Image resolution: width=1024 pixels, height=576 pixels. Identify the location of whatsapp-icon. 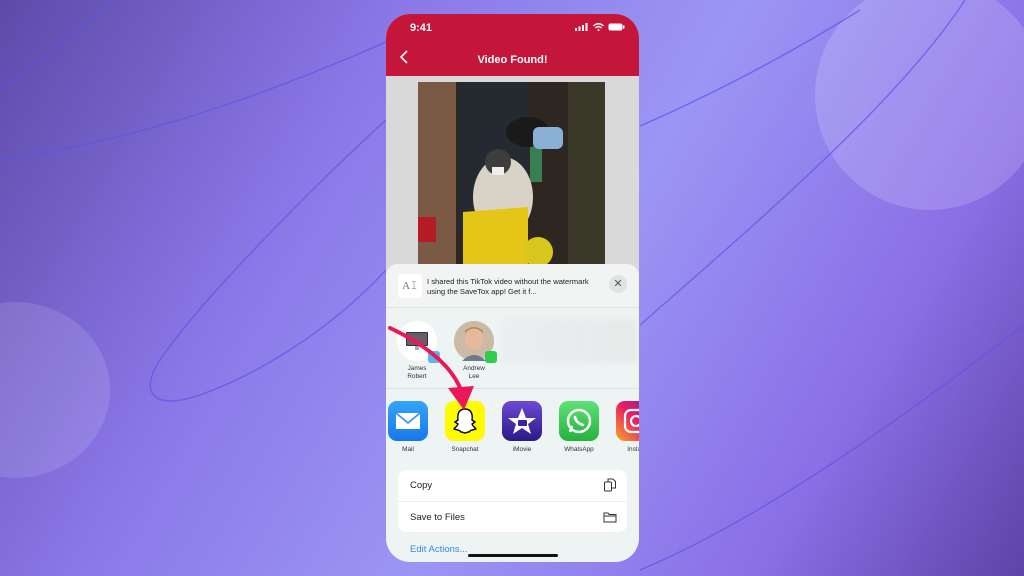
(579, 421).